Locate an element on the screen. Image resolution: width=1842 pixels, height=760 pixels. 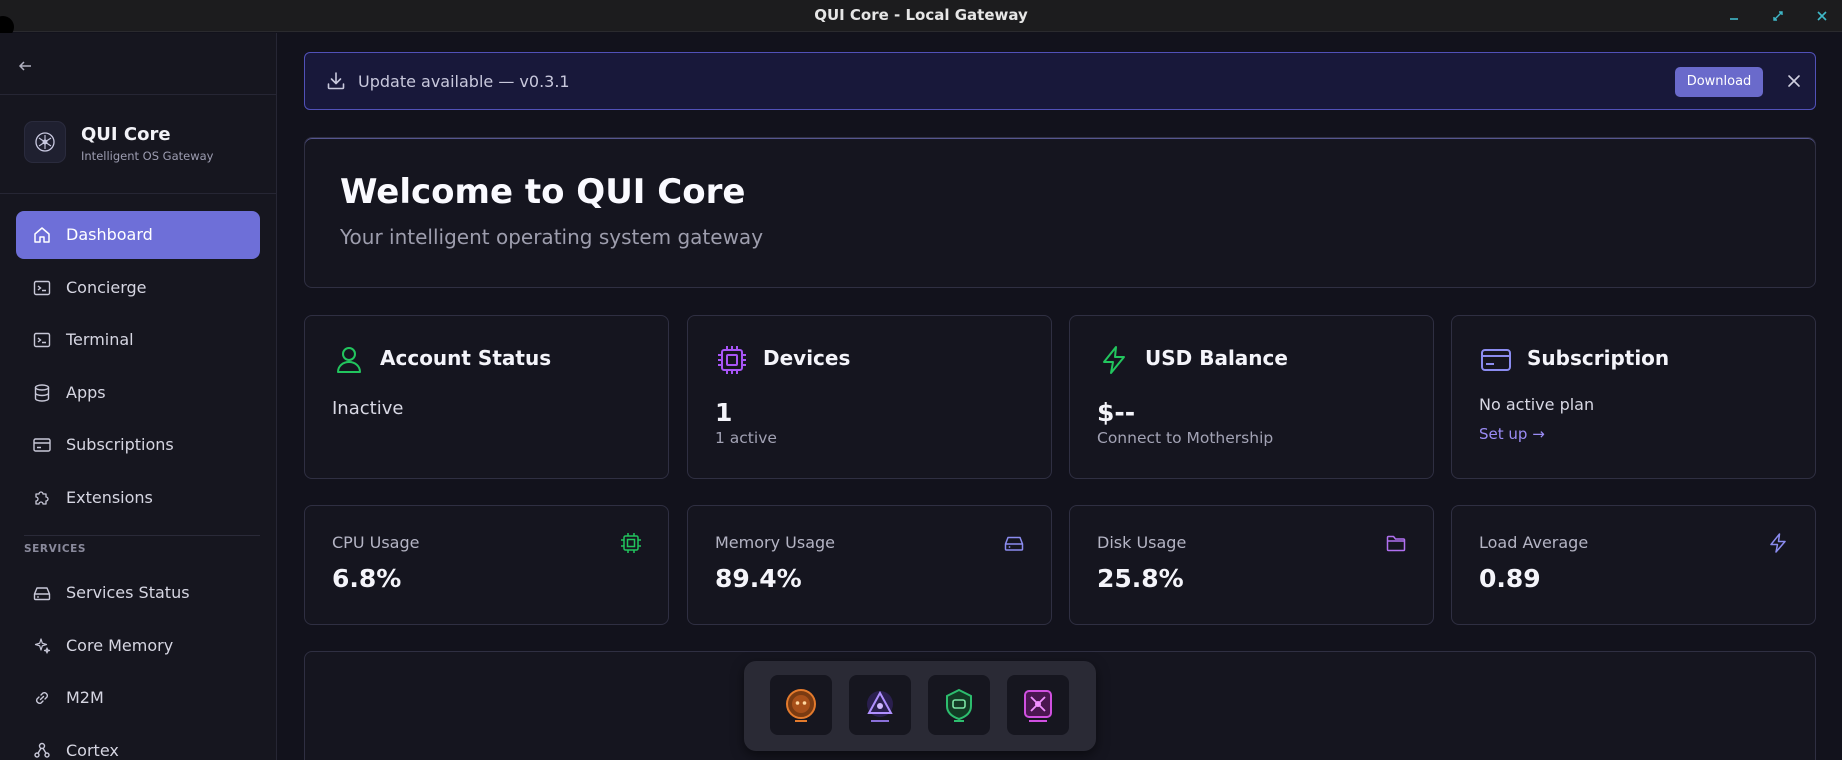
orange-face-icon is located at coordinates (801, 705).